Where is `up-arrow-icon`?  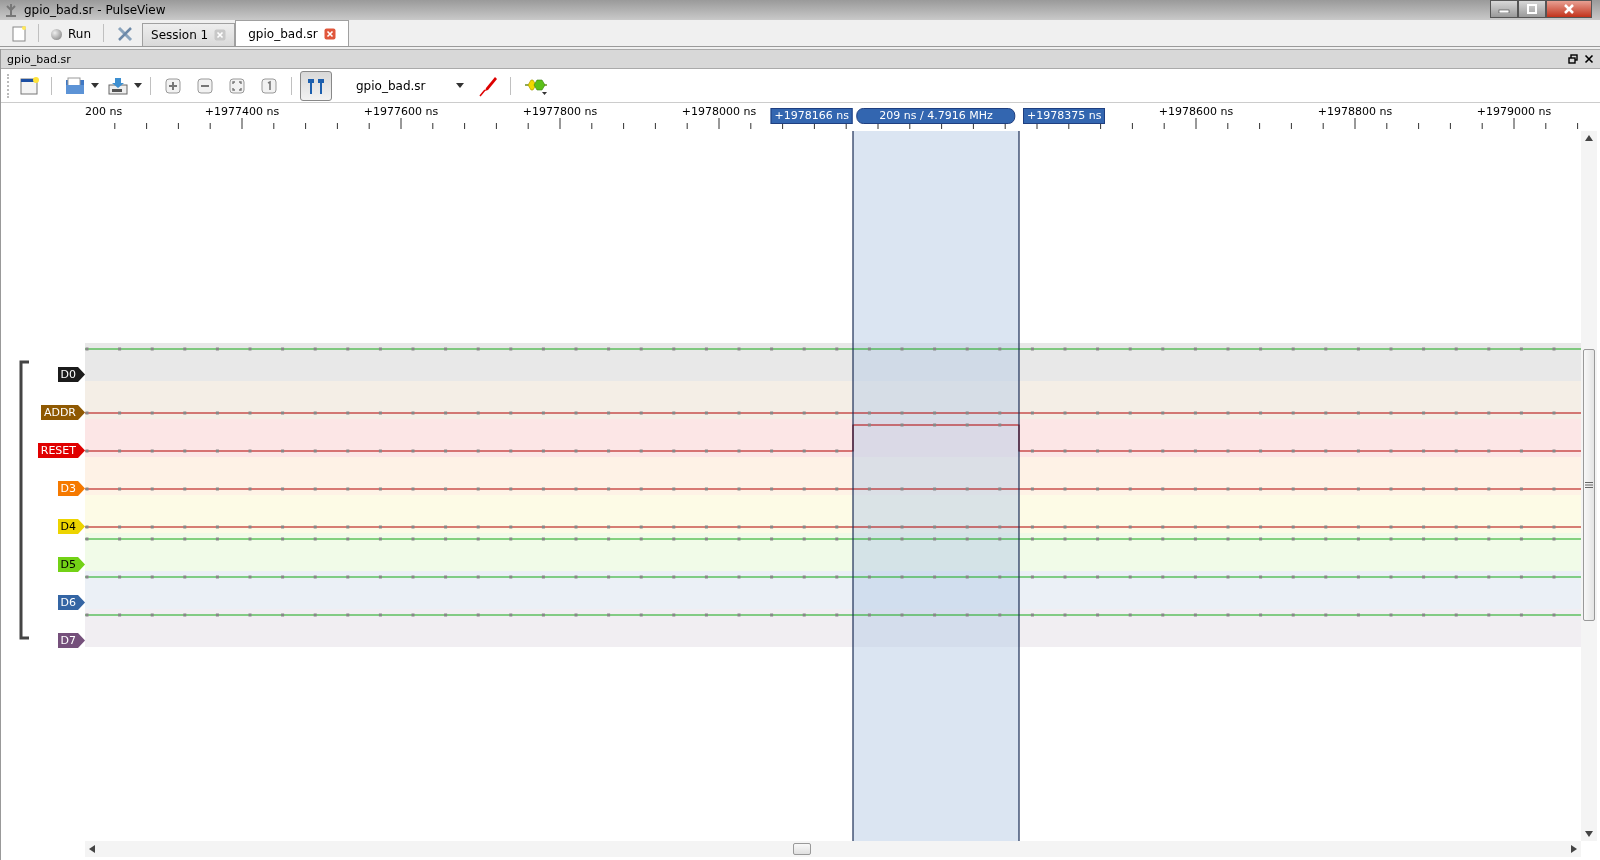 up-arrow-icon is located at coordinates (1589, 138).